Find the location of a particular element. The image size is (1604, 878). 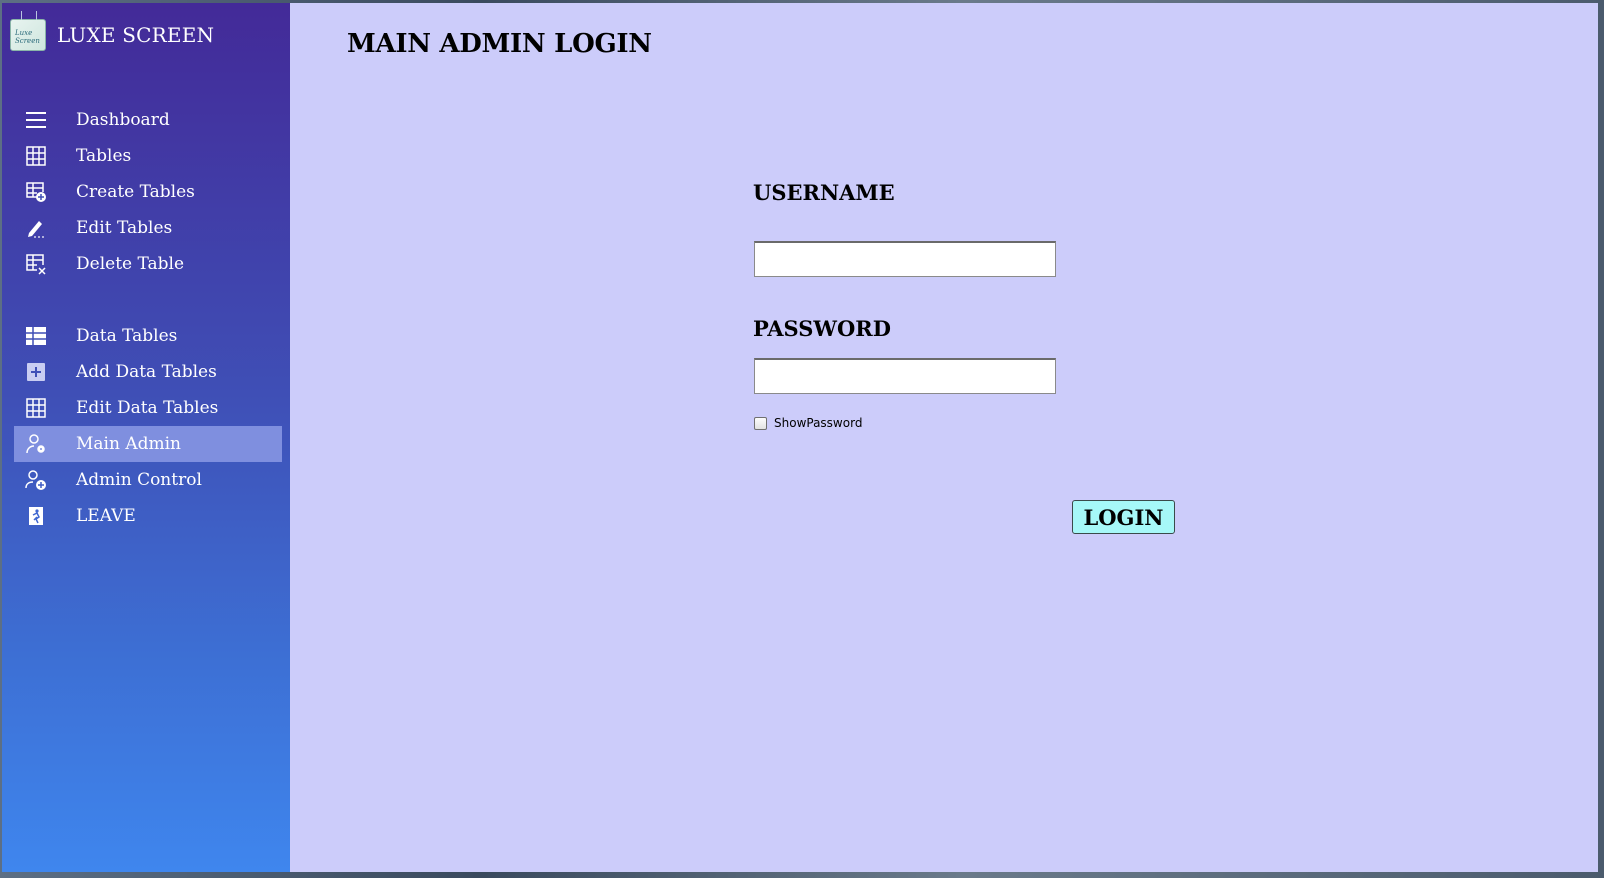

menu-icon is located at coordinates (36, 120).